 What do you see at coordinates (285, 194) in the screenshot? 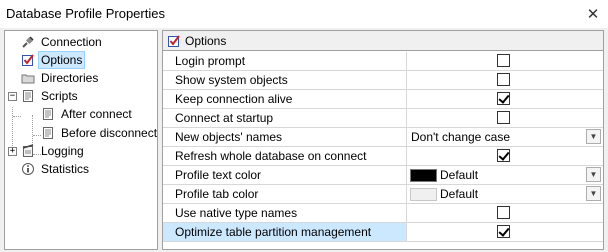
I see `option-name: Profile tab color` at bounding box center [285, 194].